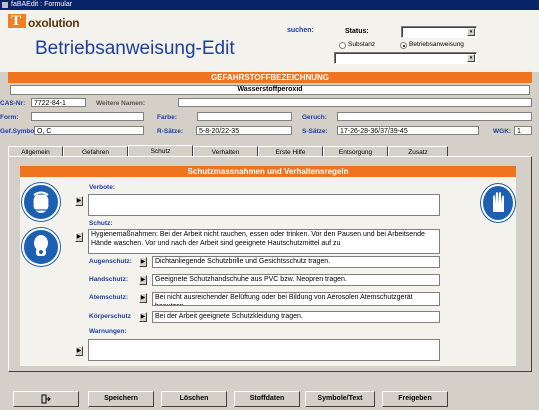 The height and width of the screenshot is (410, 539). Describe the element at coordinates (269, 5) in the screenshot. I see `window-titlebar: faBAEdit : Formular` at that location.